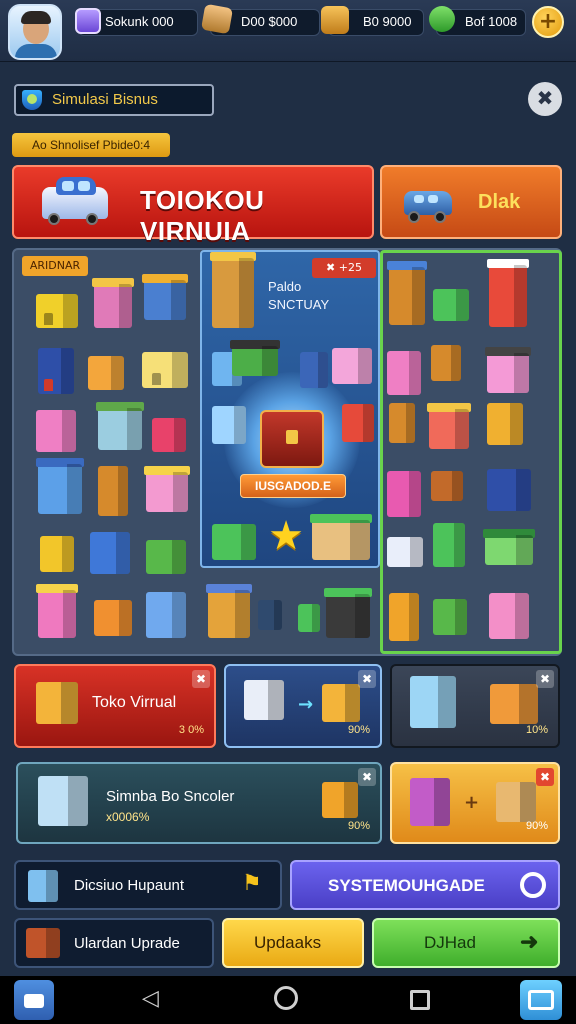  I want to click on camera-app-icon, so click(34, 1000).